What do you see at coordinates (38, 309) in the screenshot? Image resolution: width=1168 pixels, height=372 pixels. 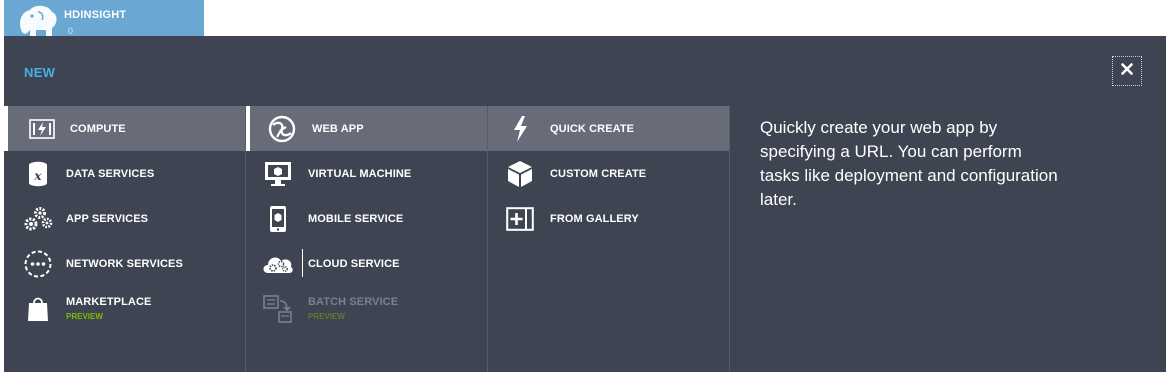 I see `marketplace-icon` at bounding box center [38, 309].